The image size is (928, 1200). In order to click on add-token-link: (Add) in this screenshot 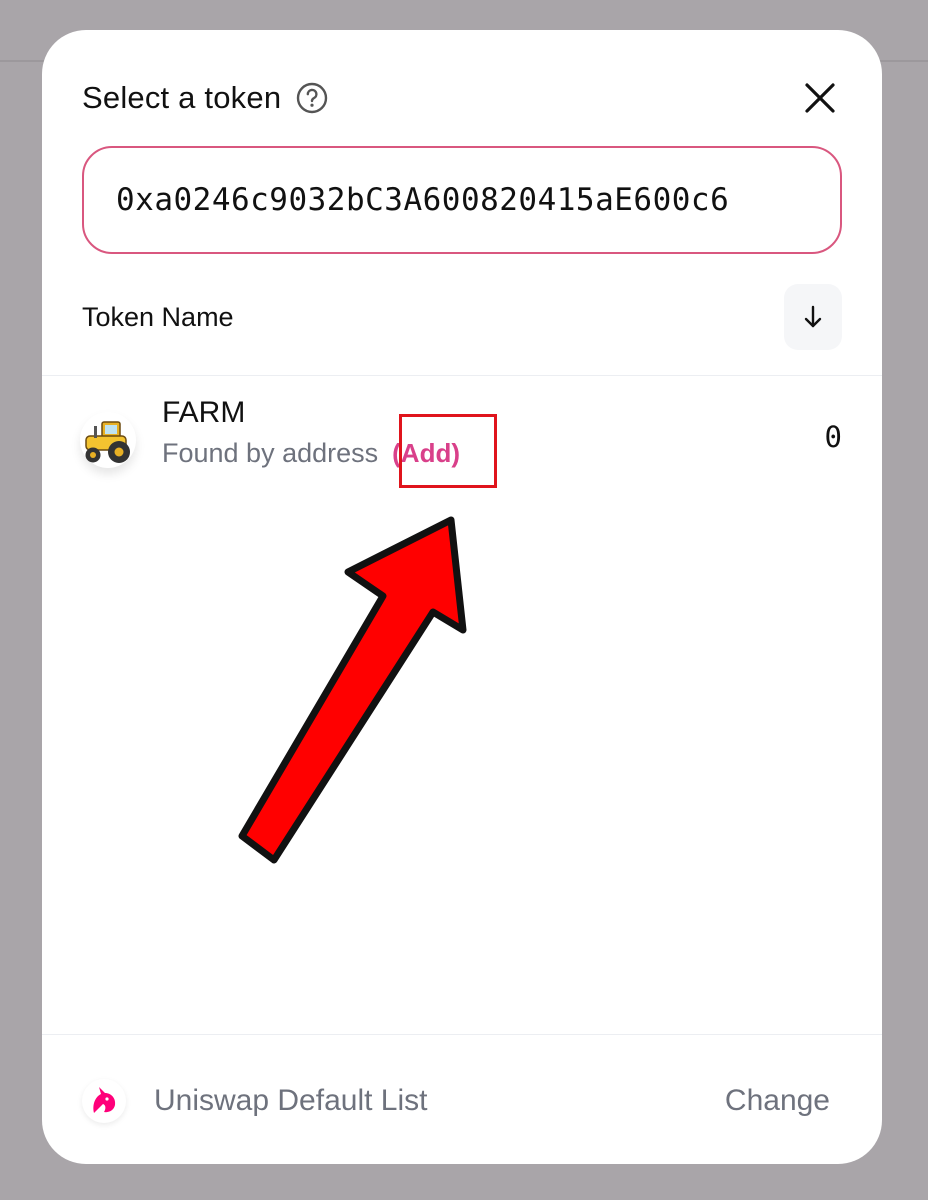, I will do `click(426, 453)`.